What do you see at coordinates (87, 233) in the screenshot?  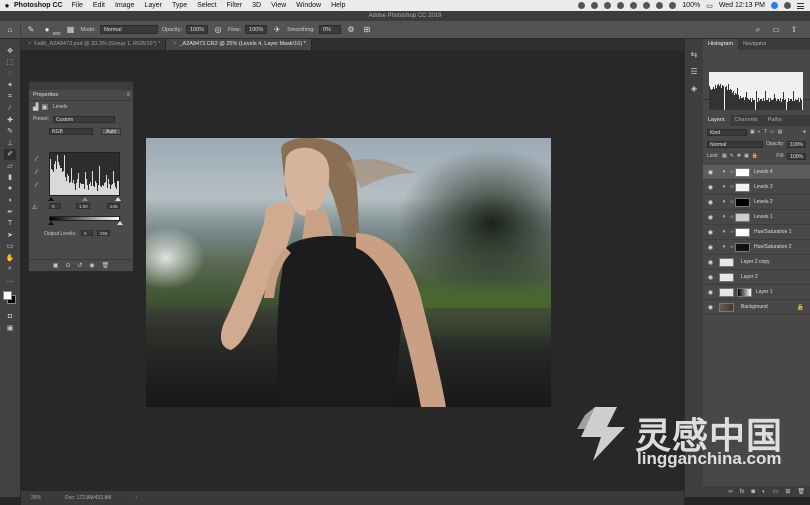 I see `output-black-field: 0` at bounding box center [87, 233].